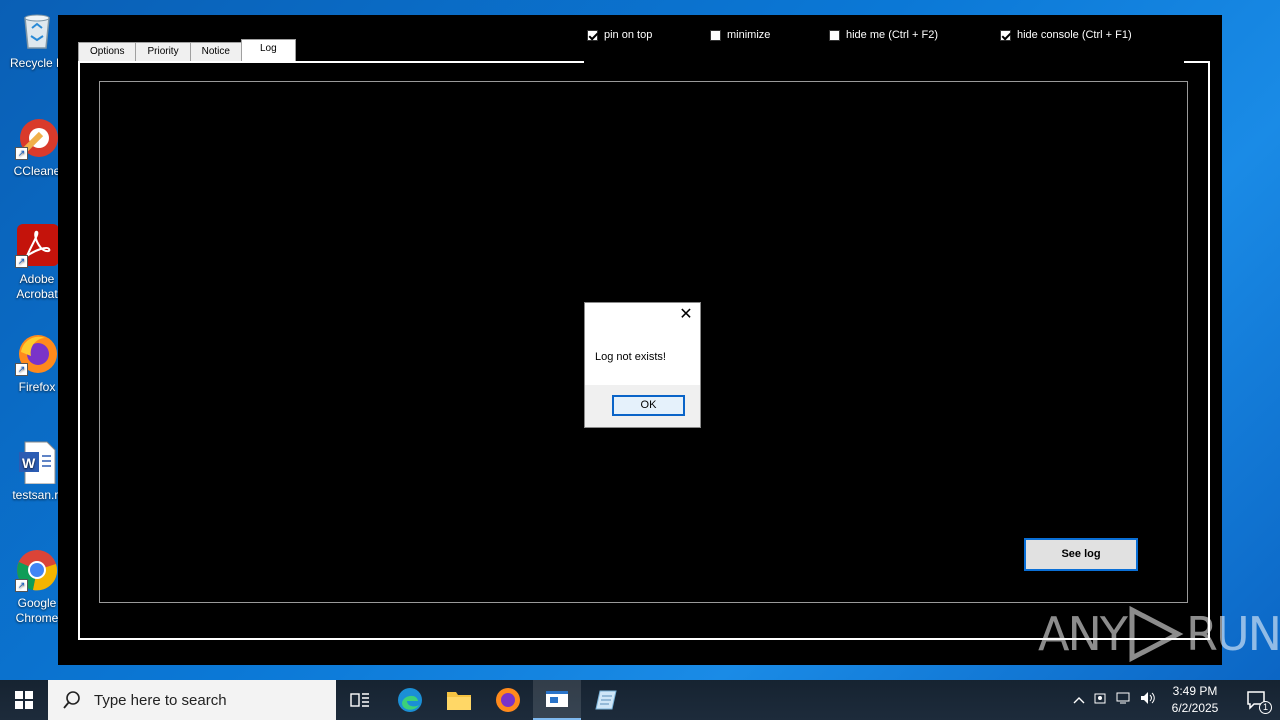 The width and height of the screenshot is (1280, 720). I want to click on meet-now-icon, so click(1100, 700).